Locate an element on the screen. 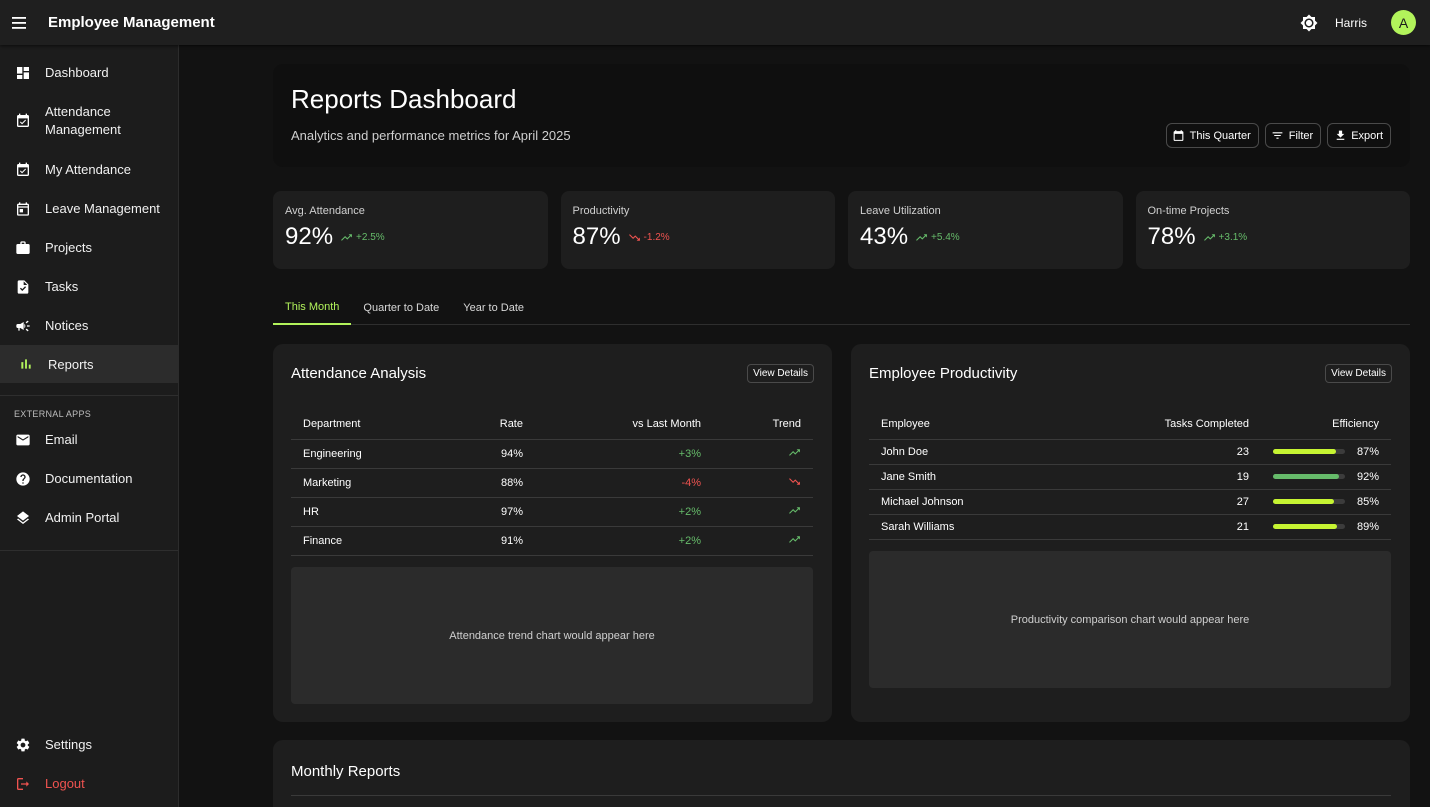 The width and height of the screenshot is (1430, 807). megaphone-icon is located at coordinates (23, 326).